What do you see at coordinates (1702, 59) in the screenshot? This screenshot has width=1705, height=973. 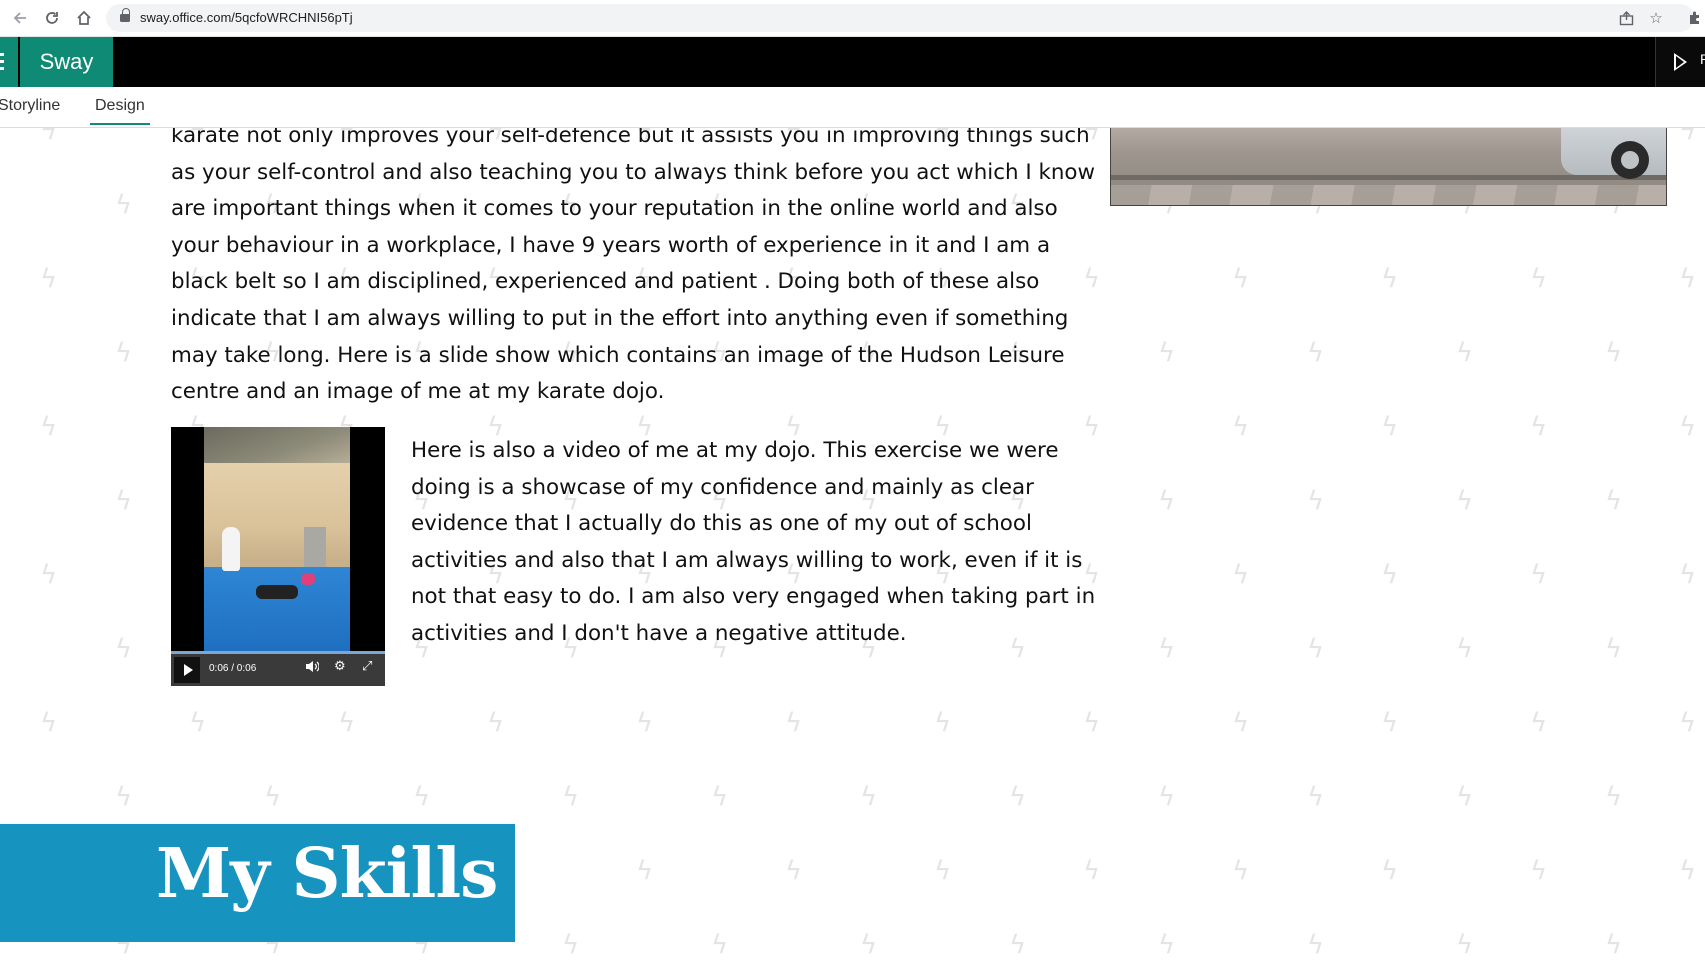 I see `play-button-label: P` at bounding box center [1702, 59].